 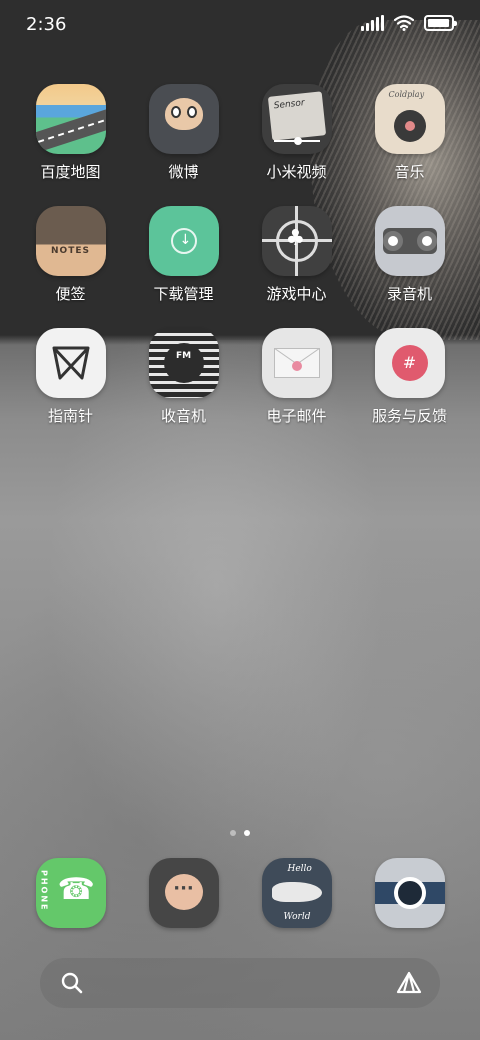 What do you see at coordinates (296, 416) in the screenshot?
I see `app-label: 电子邮件` at bounding box center [296, 416].